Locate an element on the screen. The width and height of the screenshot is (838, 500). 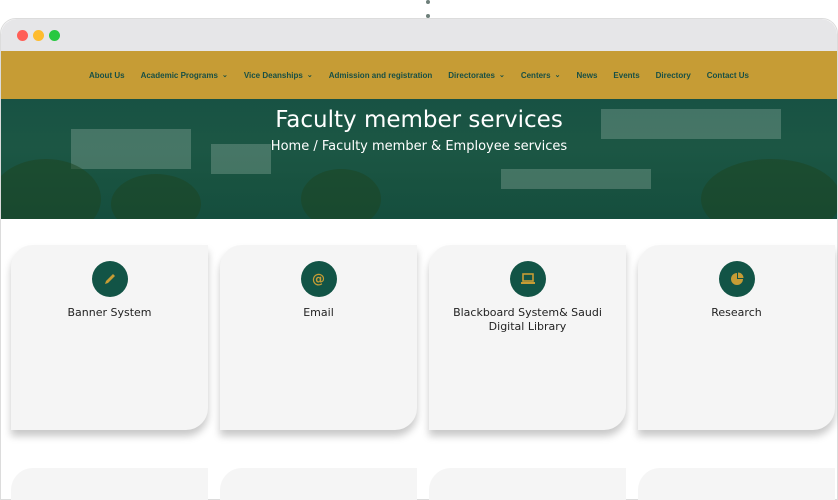
service-card-research: Research is located at coordinates (736, 337).